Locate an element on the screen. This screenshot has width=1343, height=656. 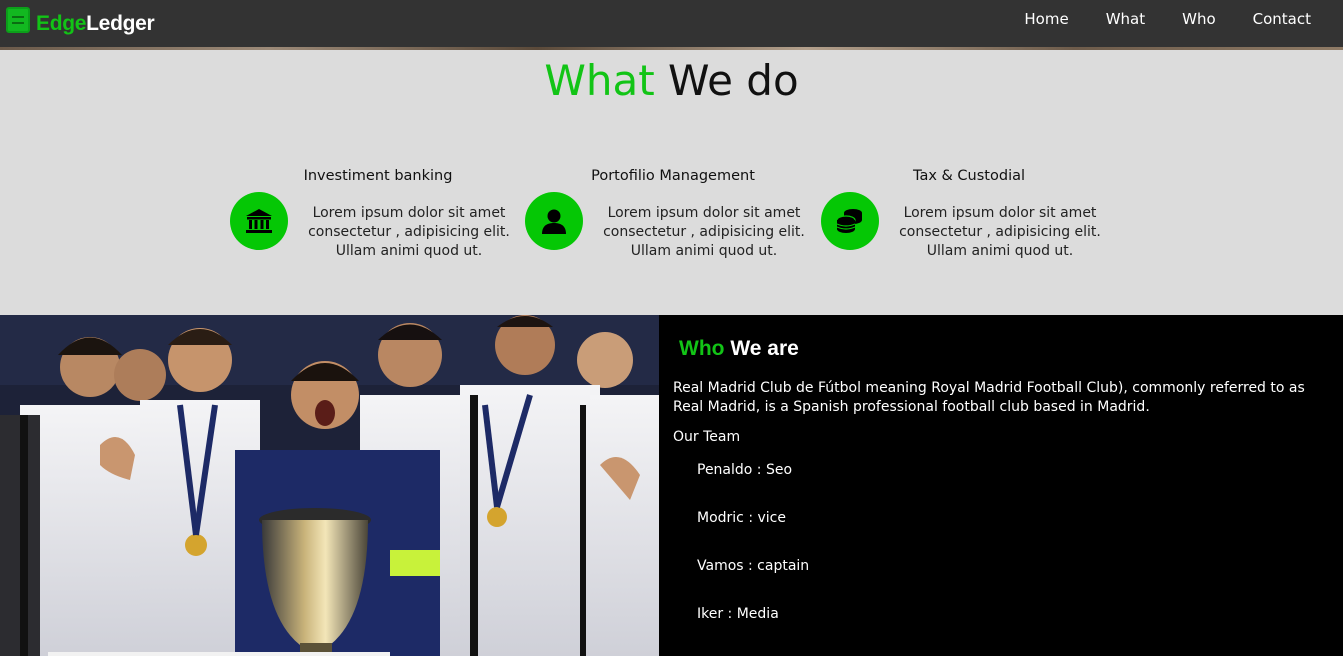
service-heading: Investiment banking is located at coordinates (378, 176).